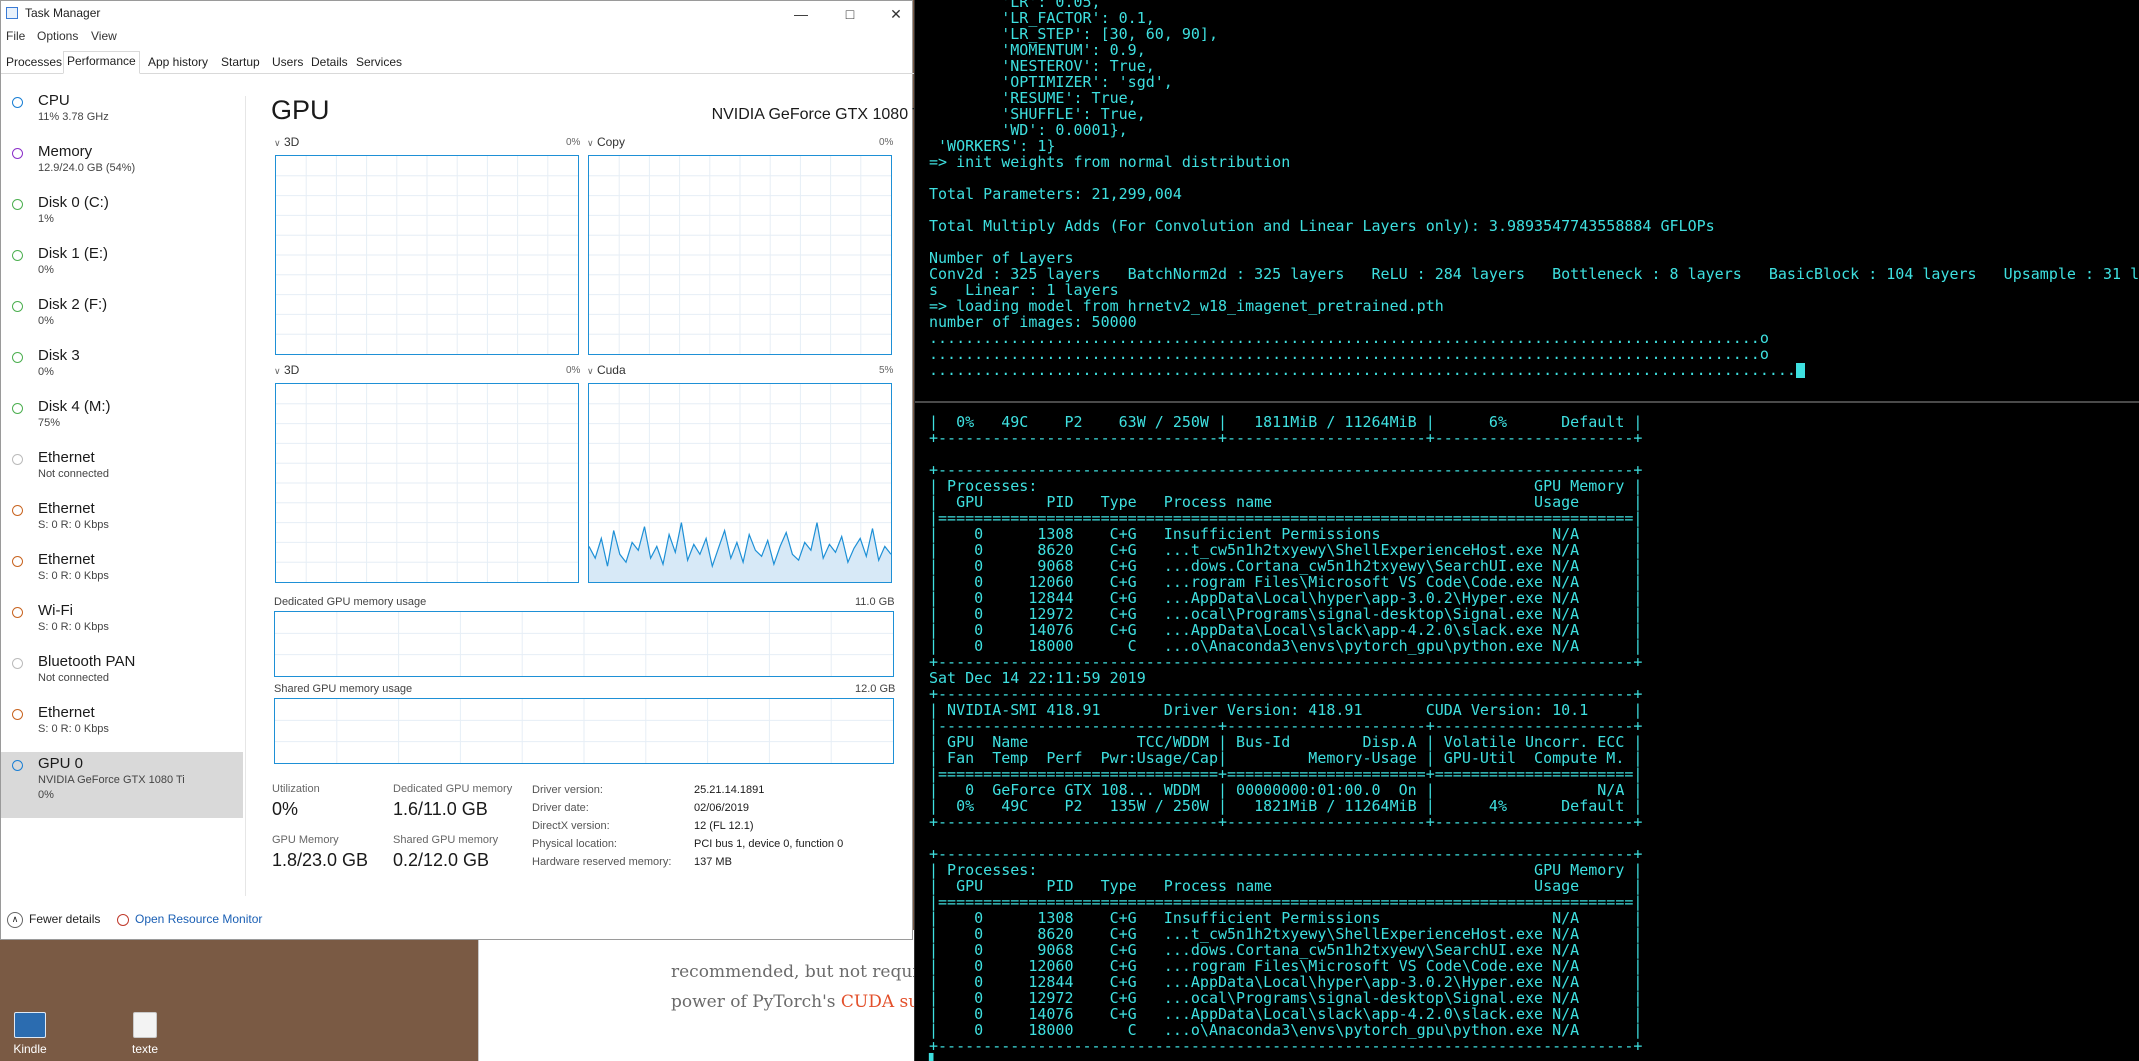 Image resolution: width=2139 pixels, height=1061 pixels. I want to click on desktop-icon-texte: texte, so click(145, 1034).